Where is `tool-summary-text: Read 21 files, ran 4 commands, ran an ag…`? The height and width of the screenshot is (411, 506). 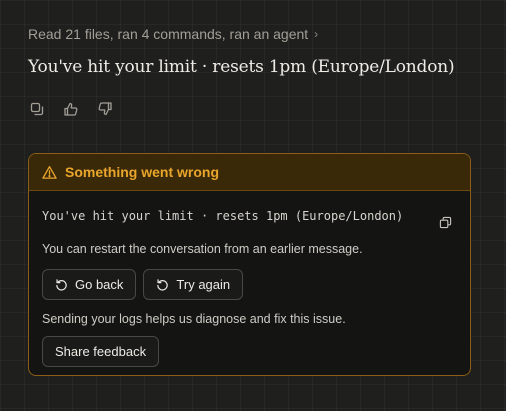 tool-summary-text: Read 21 files, ran 4 commands, ran an ag… is located at coordinates (168, 34).